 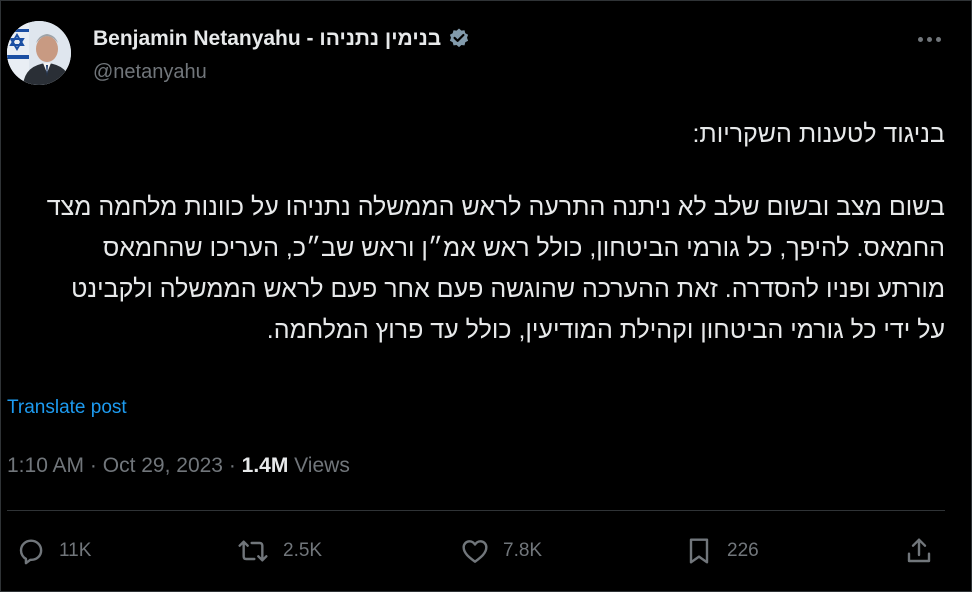 I want to click on avatar, so click(x=39, y=53).